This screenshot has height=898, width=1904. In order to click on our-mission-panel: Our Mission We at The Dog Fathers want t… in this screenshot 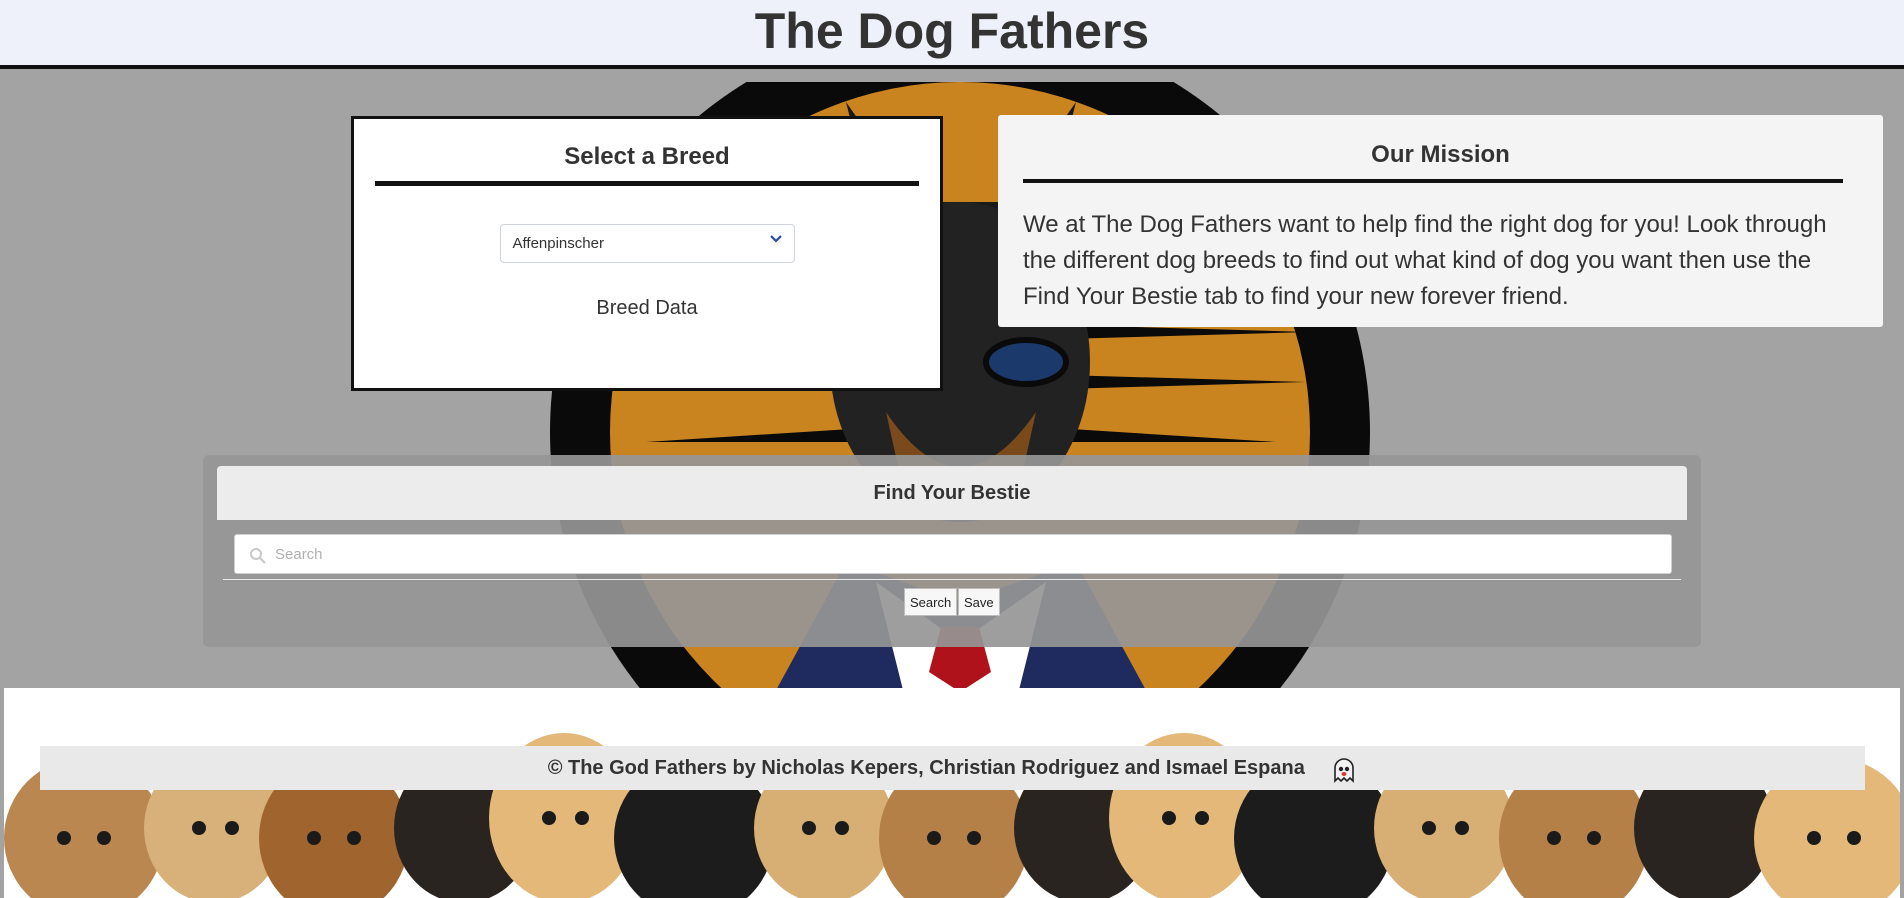, I will do `click(1440, 221)`.